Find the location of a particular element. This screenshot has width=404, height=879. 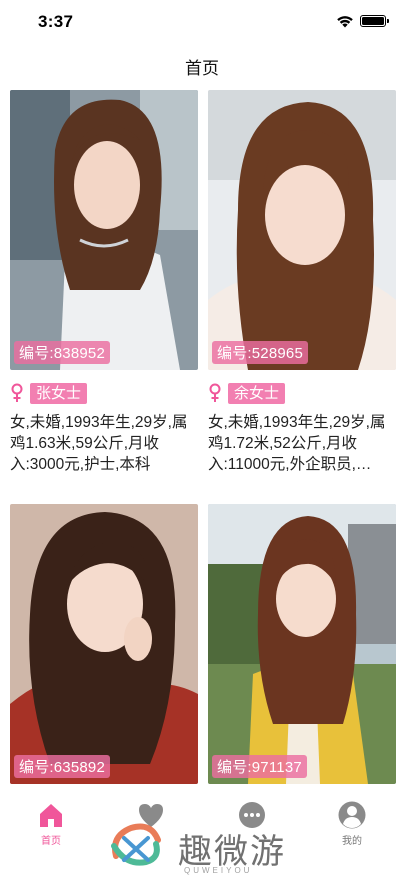

name-row: 张女士 is located at coordinates (104, 393).